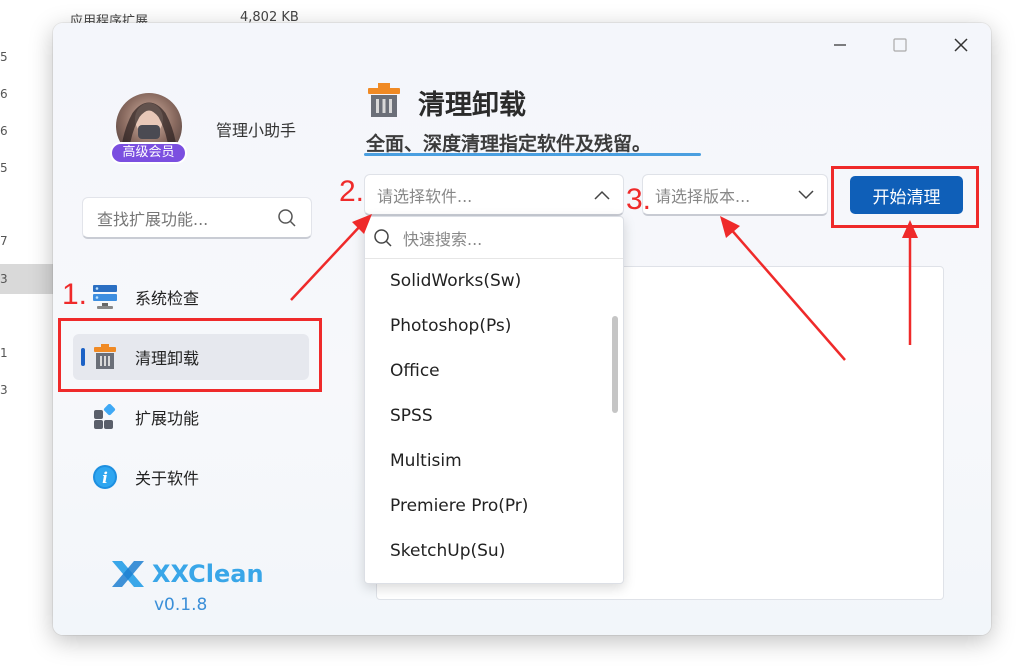 The width and height of the screenshot is (1028, 667). Describe the element at coordinates (783, 288) in the screenshot. I see `arrow-step3` at that location.